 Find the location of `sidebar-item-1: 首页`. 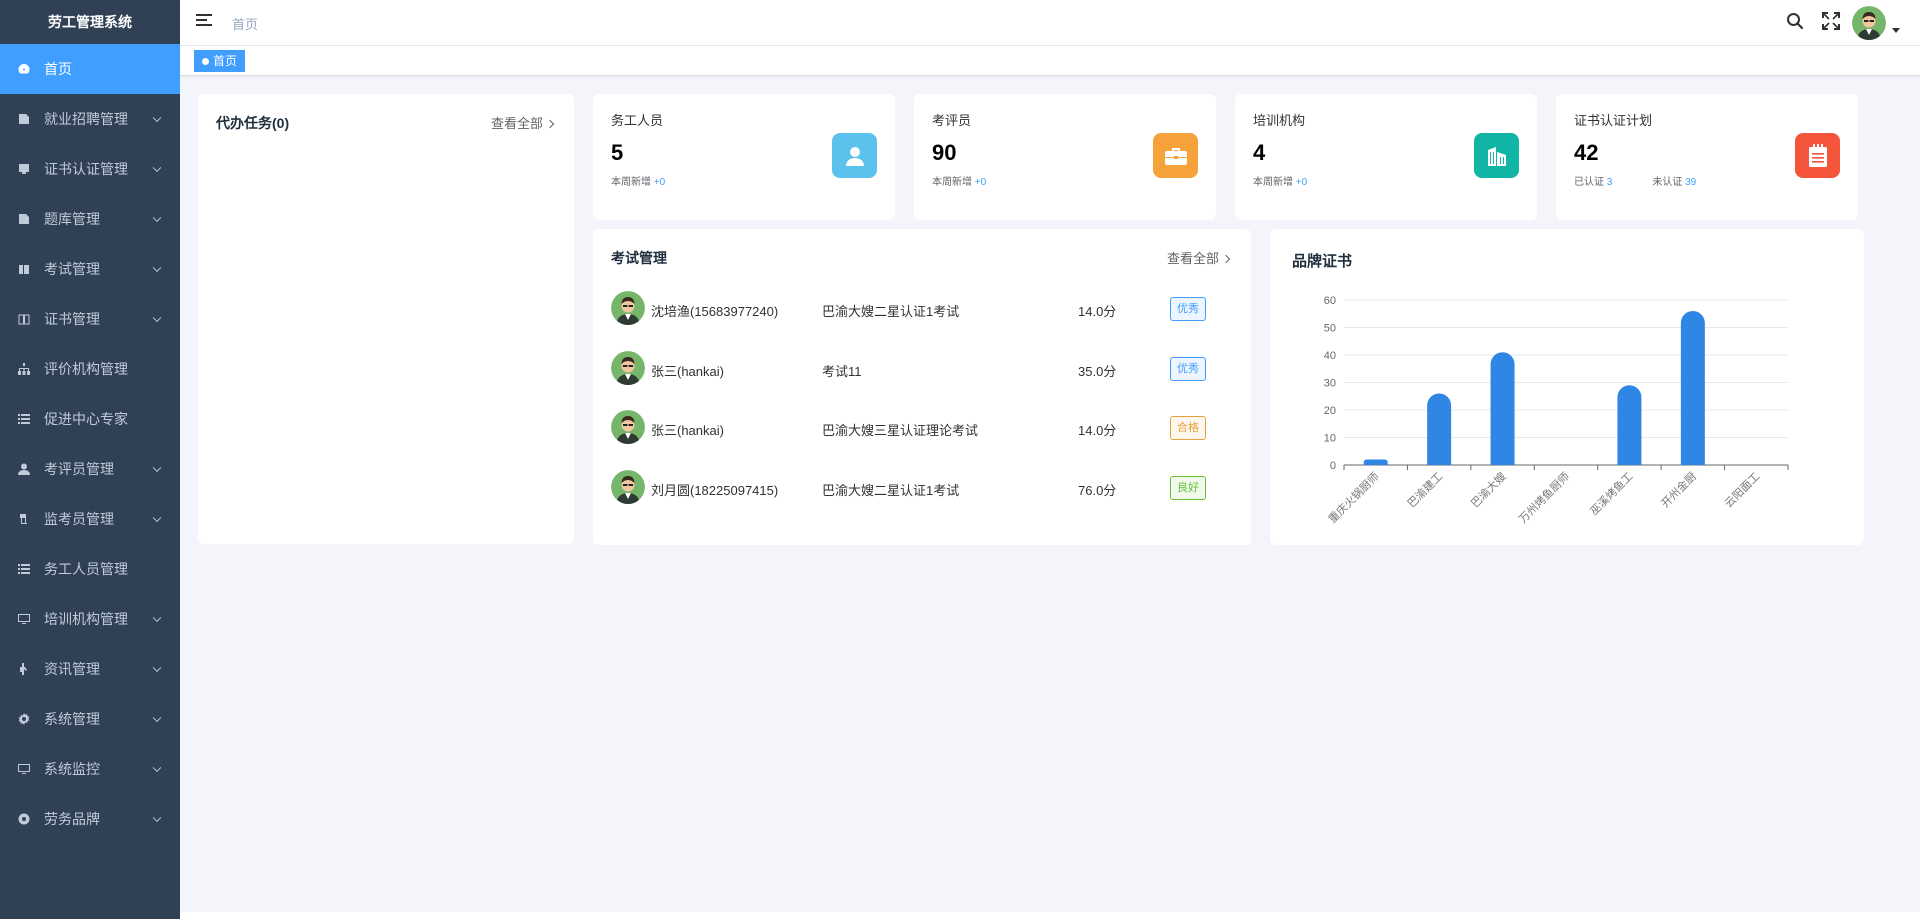

sidebar-item-1: 首页 is located at coordinates (90, 69).